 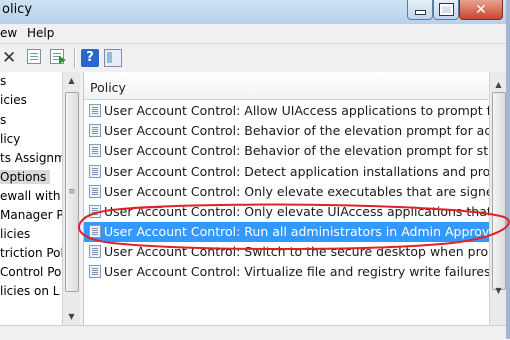 I want to click on policy-list-scroll-thumb, so click(x=499, y=191).